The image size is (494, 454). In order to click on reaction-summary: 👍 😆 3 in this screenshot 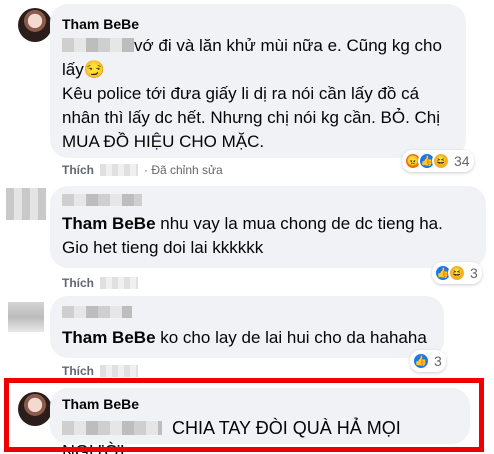, I will do `click(457, 273)`.